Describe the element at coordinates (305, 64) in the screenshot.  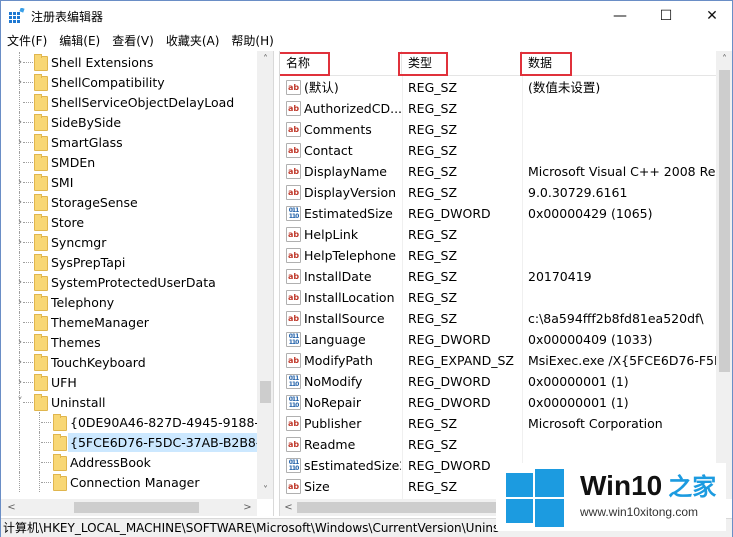
I see `highlight-box-name` at that location.